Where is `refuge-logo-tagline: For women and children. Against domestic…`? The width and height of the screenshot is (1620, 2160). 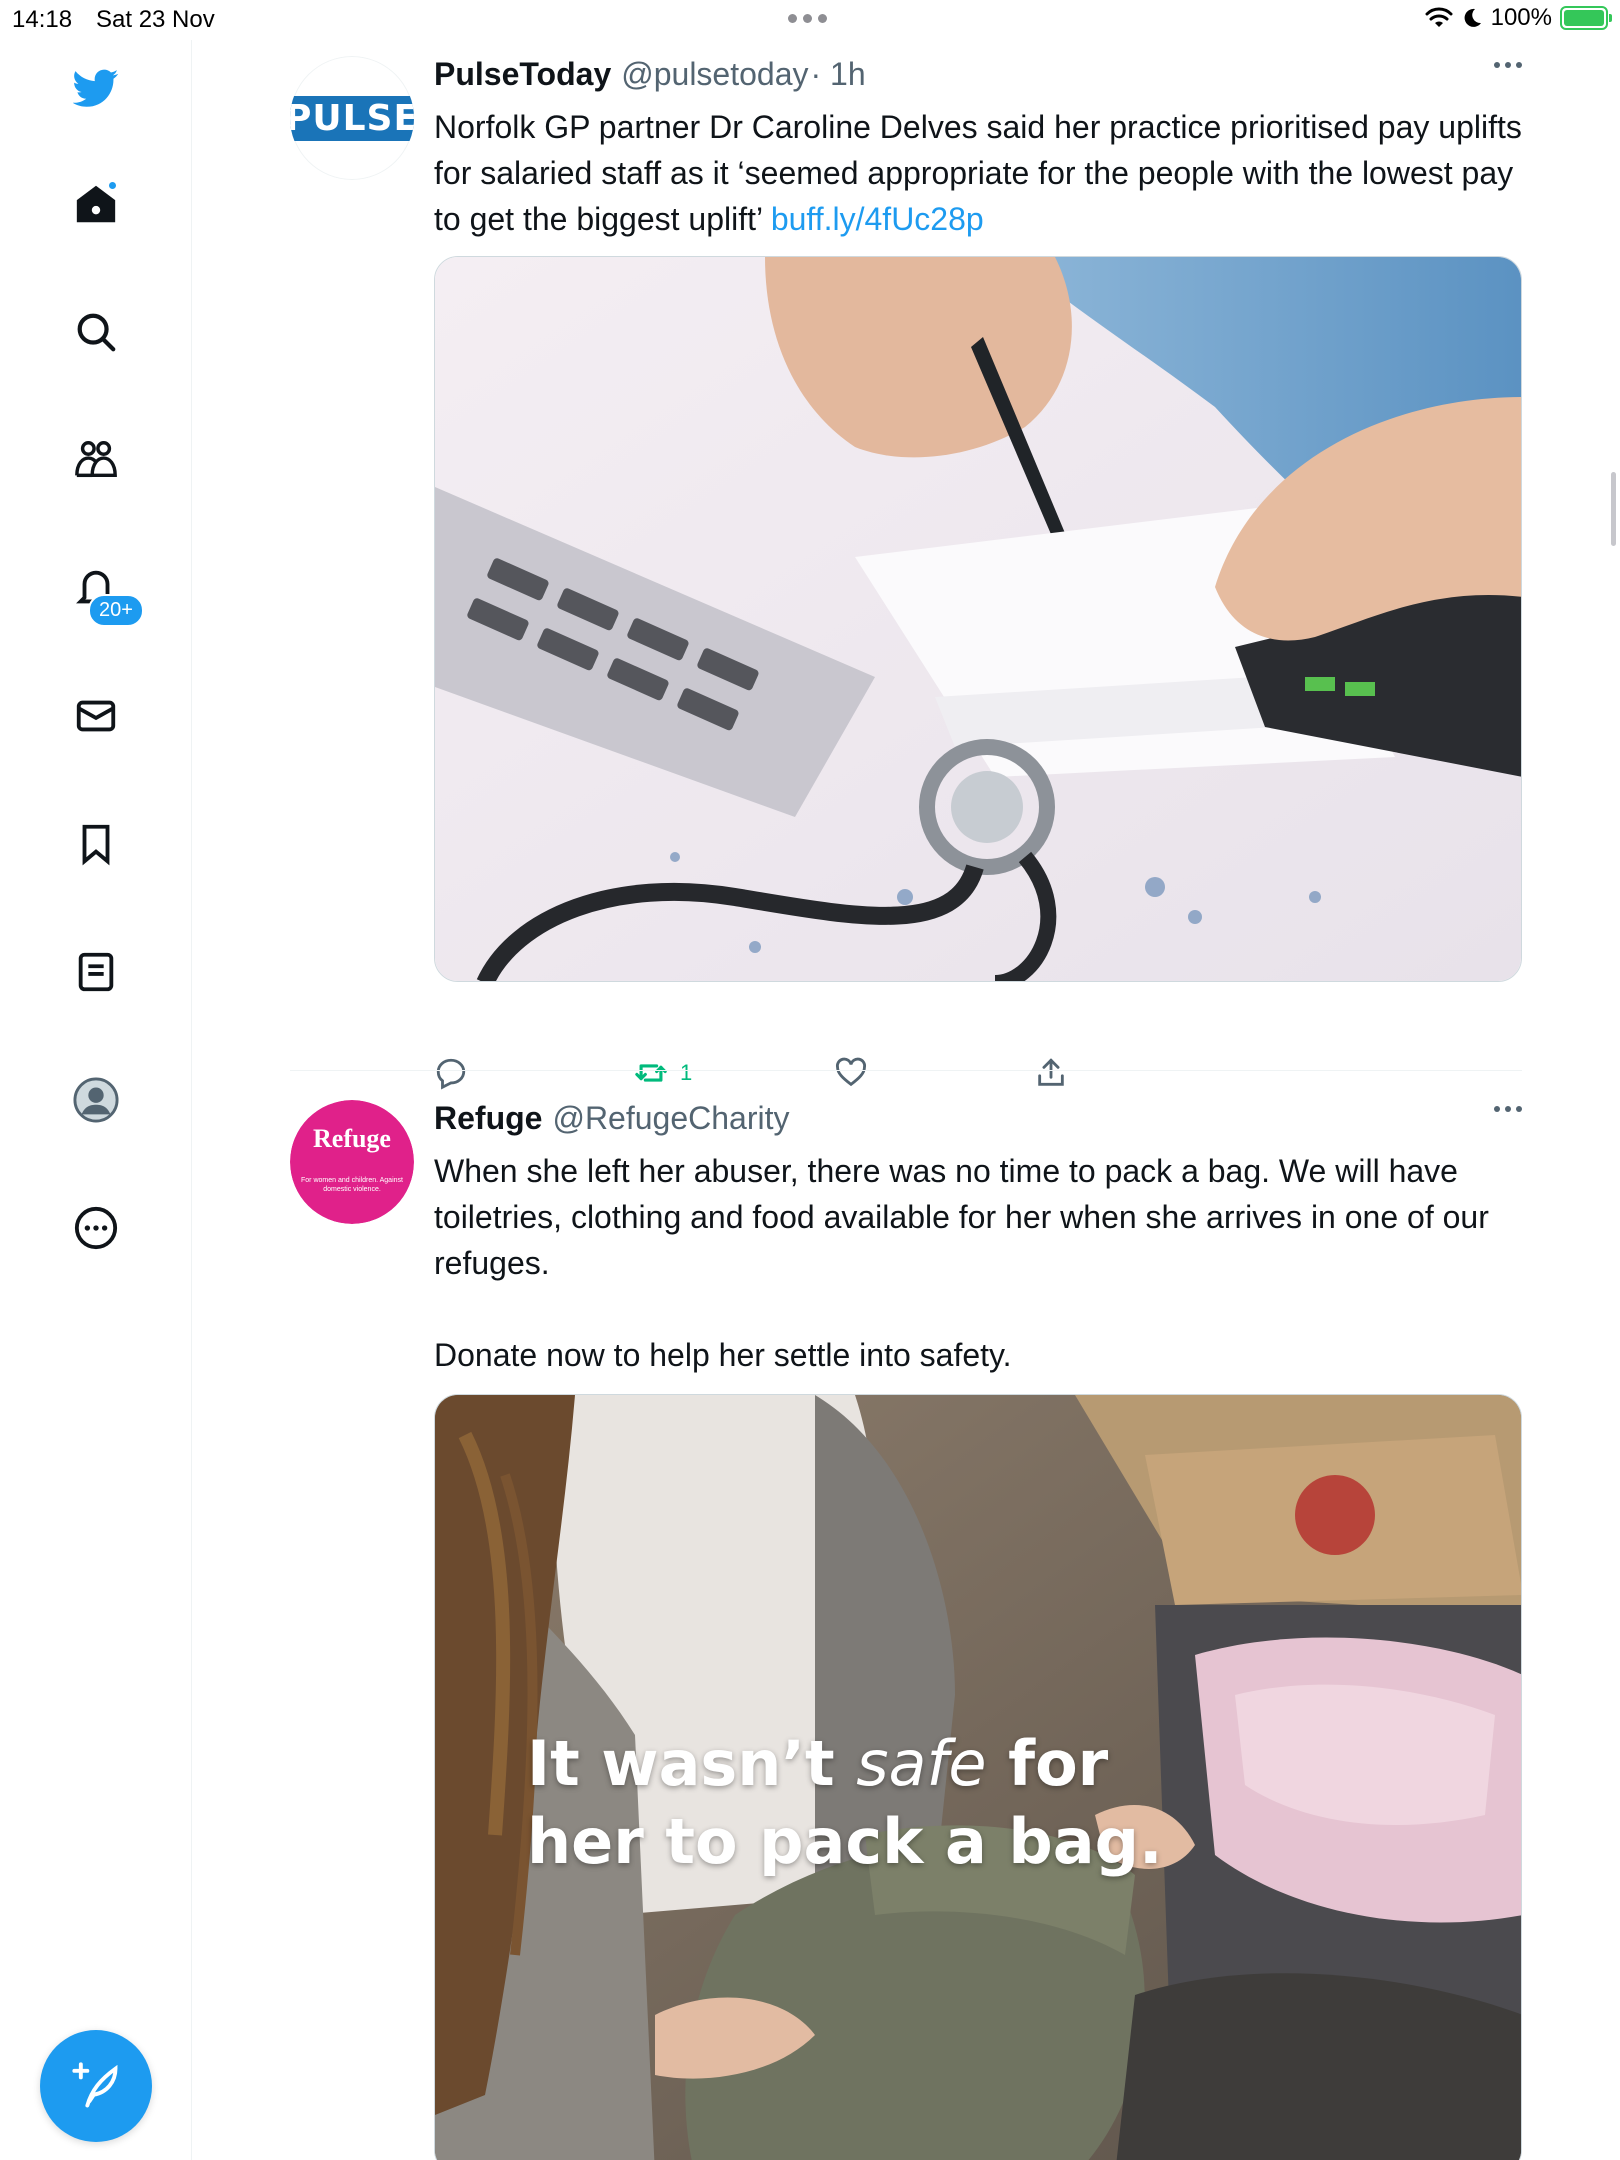 refuge-logo-tagline: For women and children. Against domestic… is located at coordinates (352, 1185).